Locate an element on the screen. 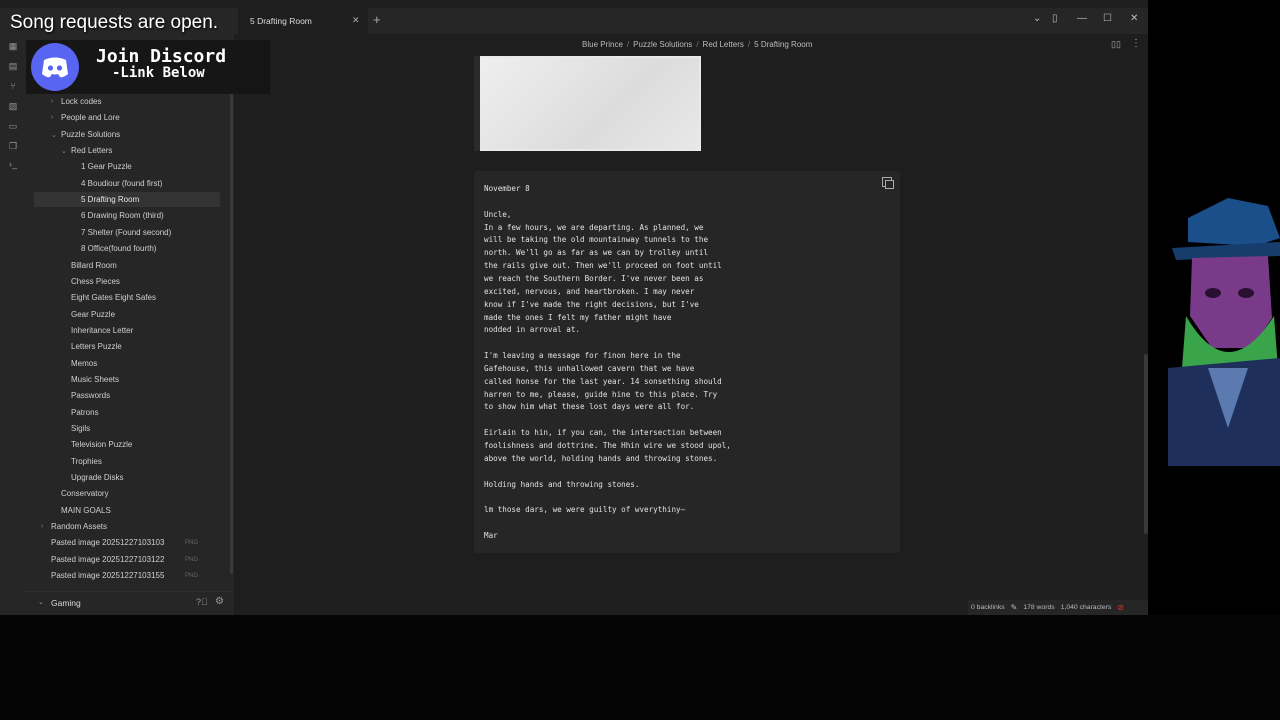 This screenshot has height=720, width=1280. sidebar-item: › Lock codes is located at coordinates (127, 101).